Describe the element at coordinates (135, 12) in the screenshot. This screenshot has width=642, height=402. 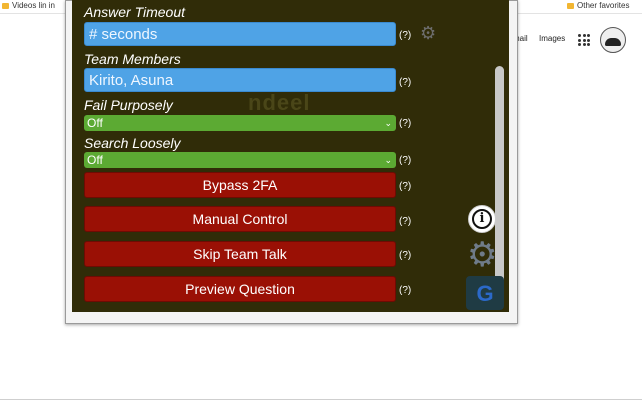
I see `answer-timeout-label: Answer Timeout` at that location.